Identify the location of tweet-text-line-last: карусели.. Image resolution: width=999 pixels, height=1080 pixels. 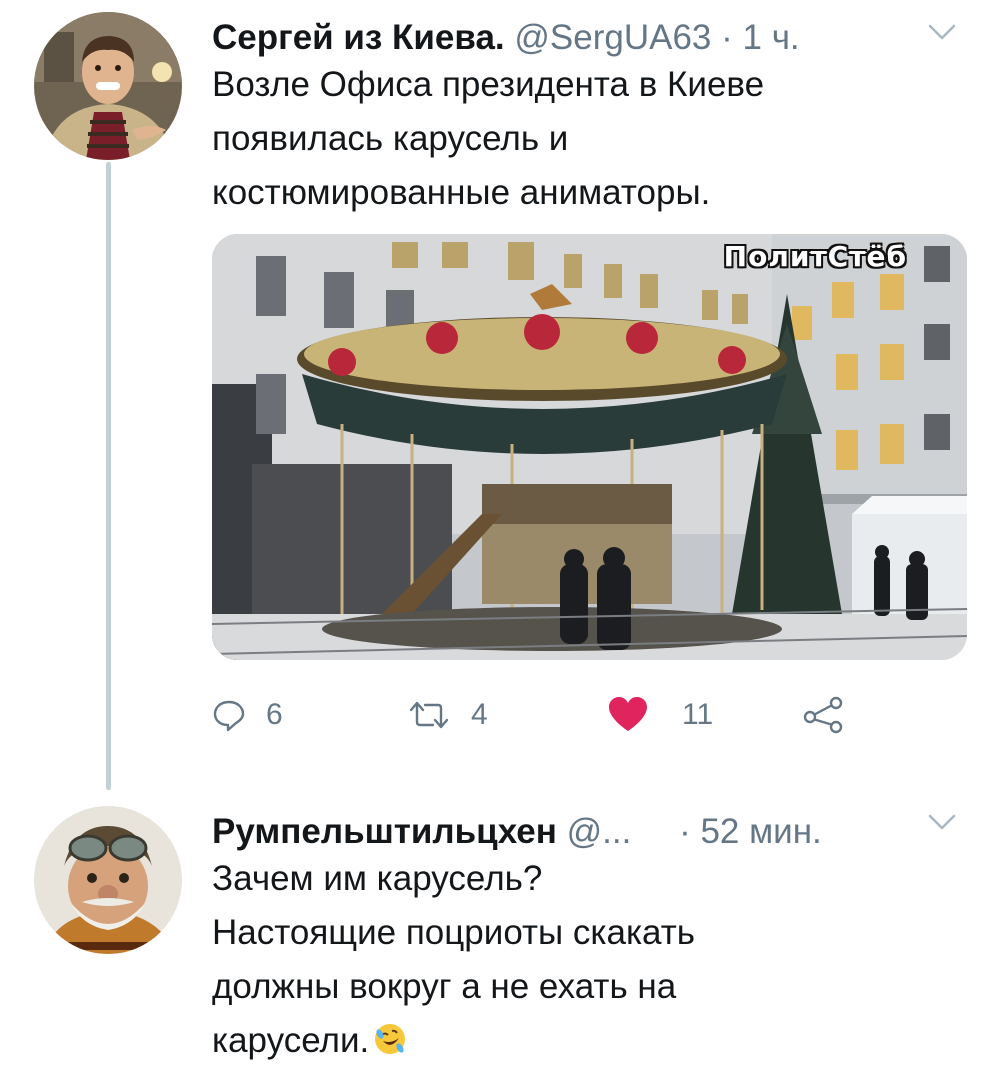
(562, 1041).